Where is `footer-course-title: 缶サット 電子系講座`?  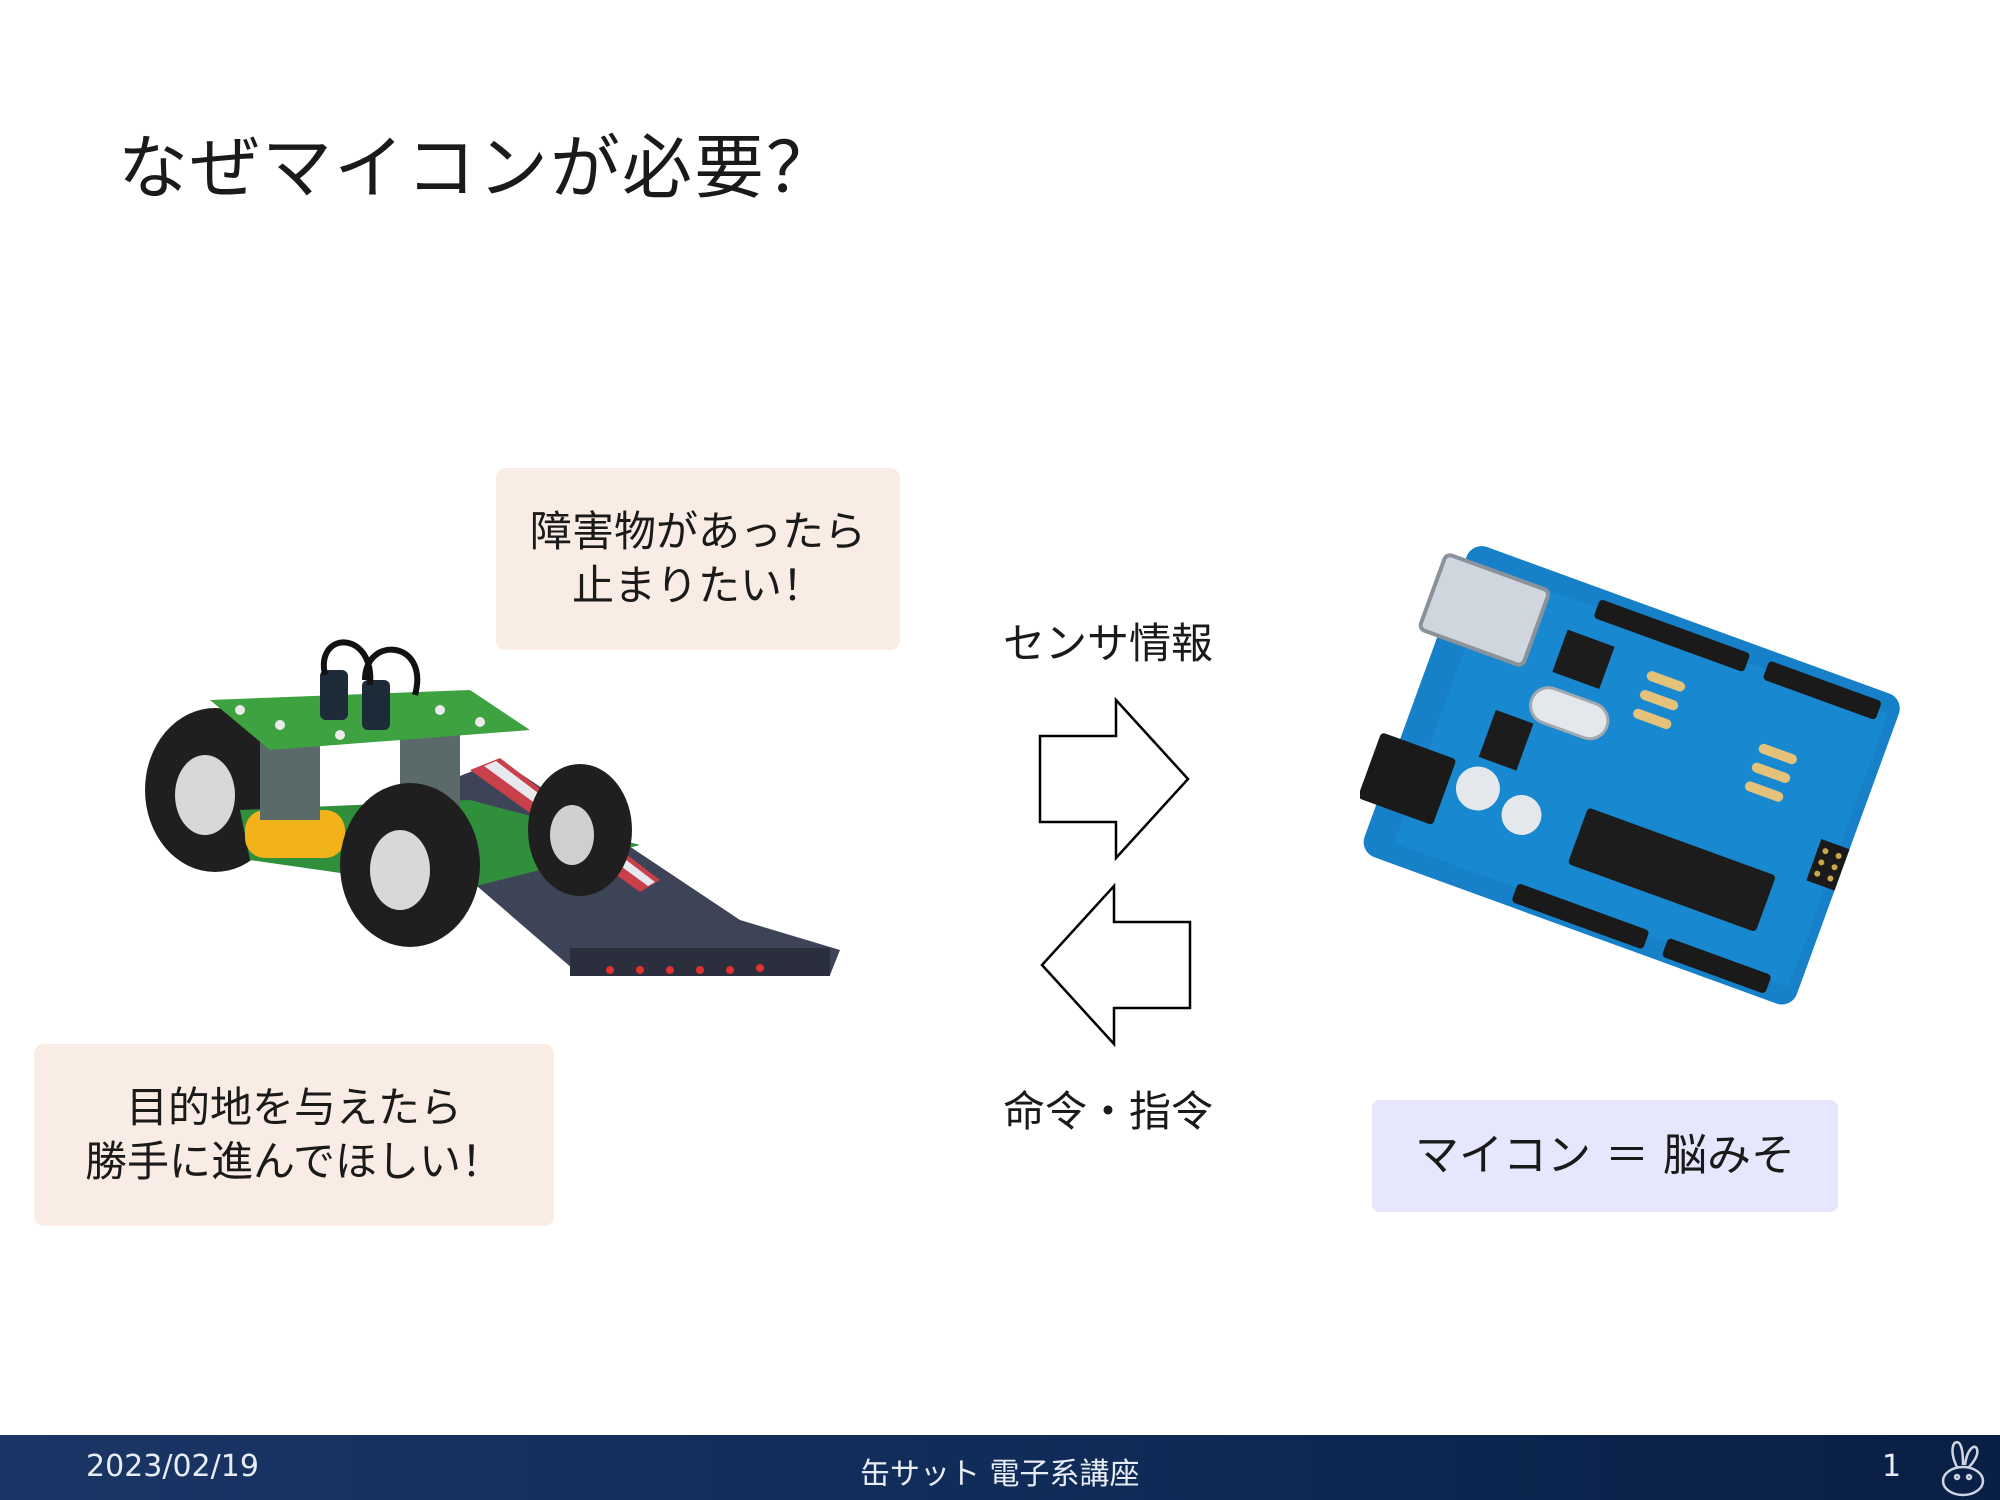 footer-course-title: 缶サット 電子系講座 is located at coordinates (1000, 1474).